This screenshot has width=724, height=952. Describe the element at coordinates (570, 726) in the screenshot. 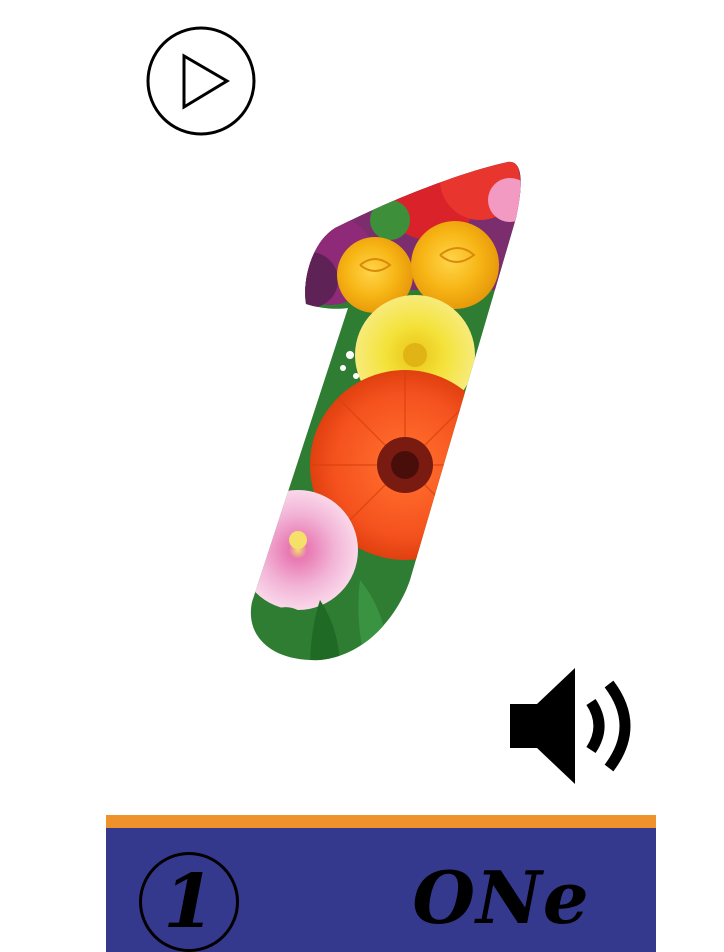

I see `speaker-icon` at that location.